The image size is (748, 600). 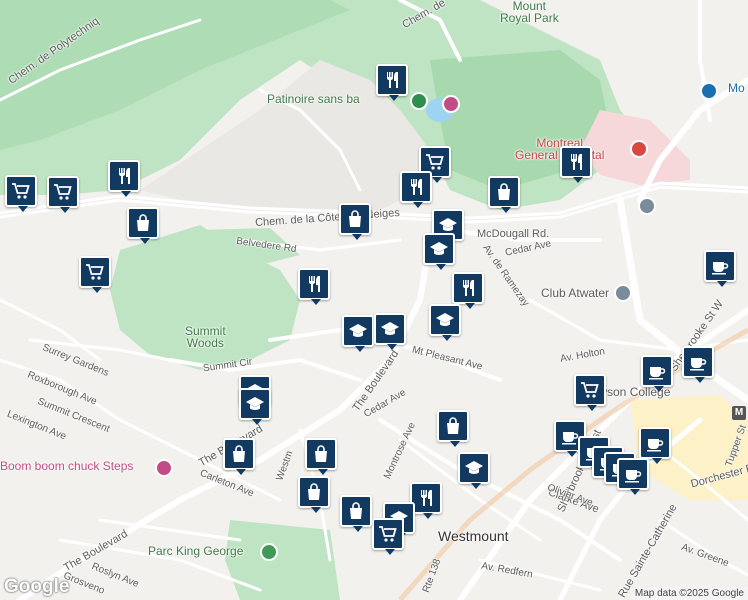 What do you see at coordinates (623, 293) in the screenshot?
I see `club-atwater-pin` at bounding box center [623, 293].